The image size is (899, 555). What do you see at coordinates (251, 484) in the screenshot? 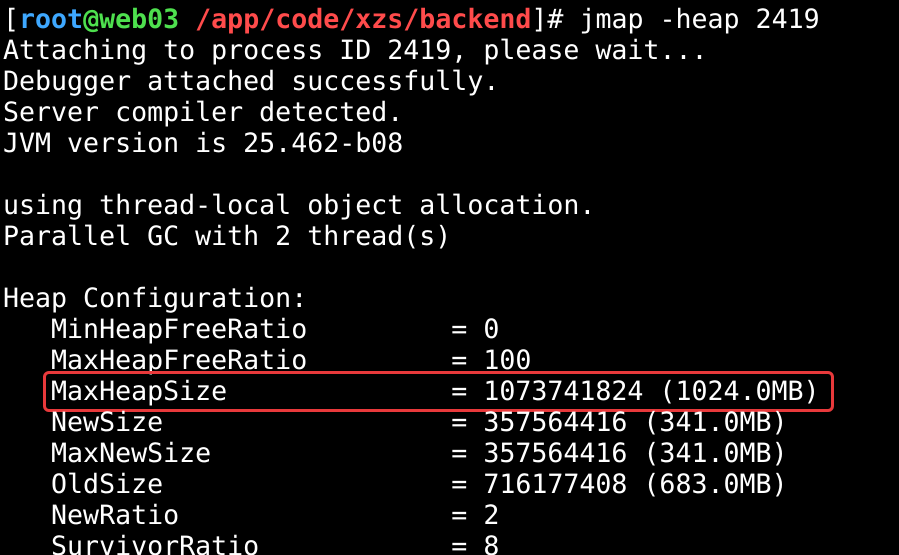
I see `config-key: OldSize` at bounding box center [251, 484].